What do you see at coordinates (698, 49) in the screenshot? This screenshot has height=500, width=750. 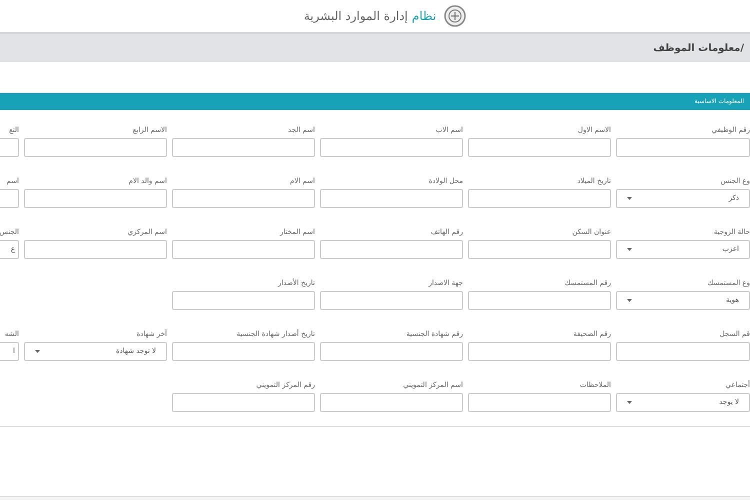 I see `page-title: /معلومات الموظف` at bounding box center [698, 49].